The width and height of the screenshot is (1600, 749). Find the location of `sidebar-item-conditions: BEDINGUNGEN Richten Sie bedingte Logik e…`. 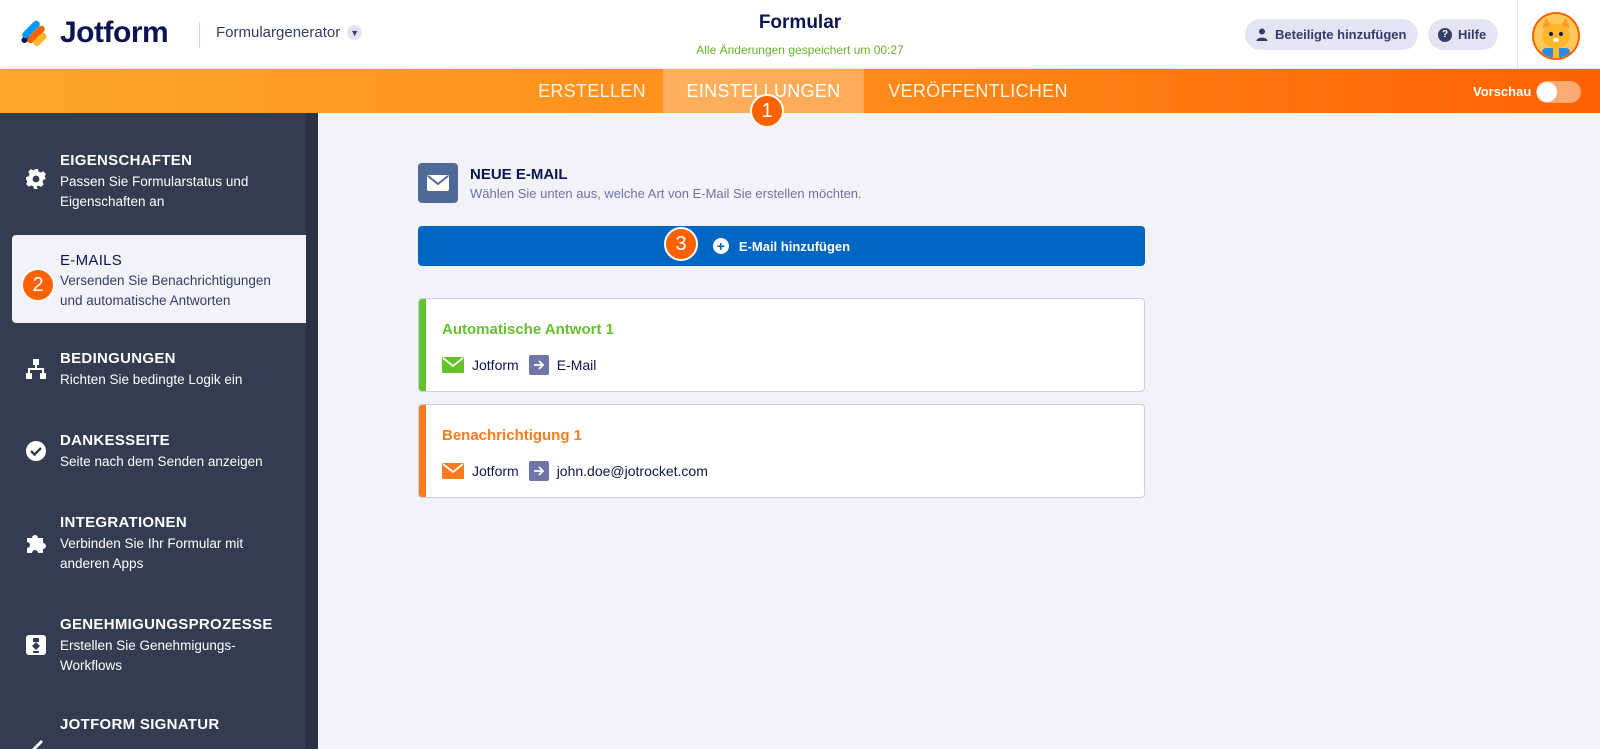

sidebar-item-conditions: BEDINGUNGEN Richten Sie bedingte Logik e… is located at coordinates (153, 376).